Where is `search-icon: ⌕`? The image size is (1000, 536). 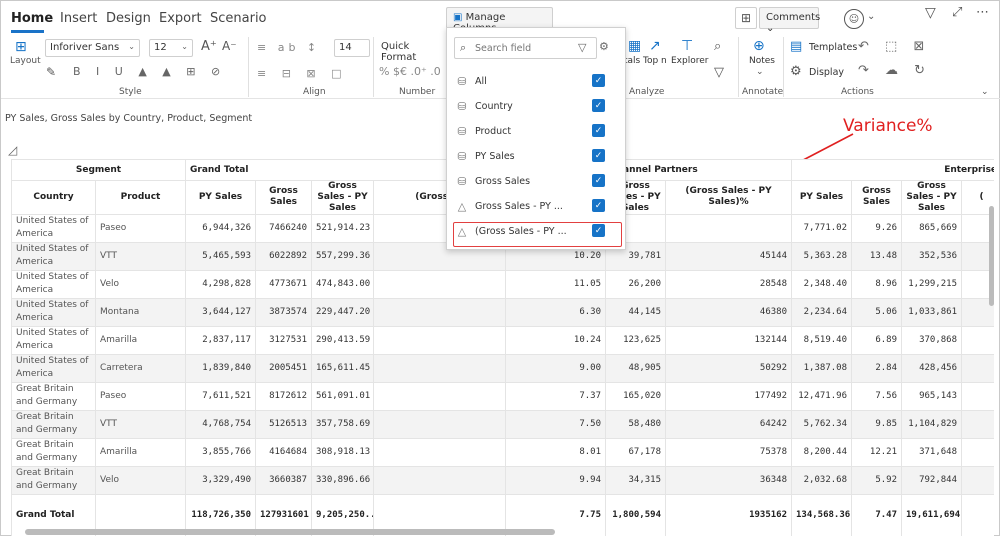 search-icon: ⌕ is located at coordinates (717, 46).